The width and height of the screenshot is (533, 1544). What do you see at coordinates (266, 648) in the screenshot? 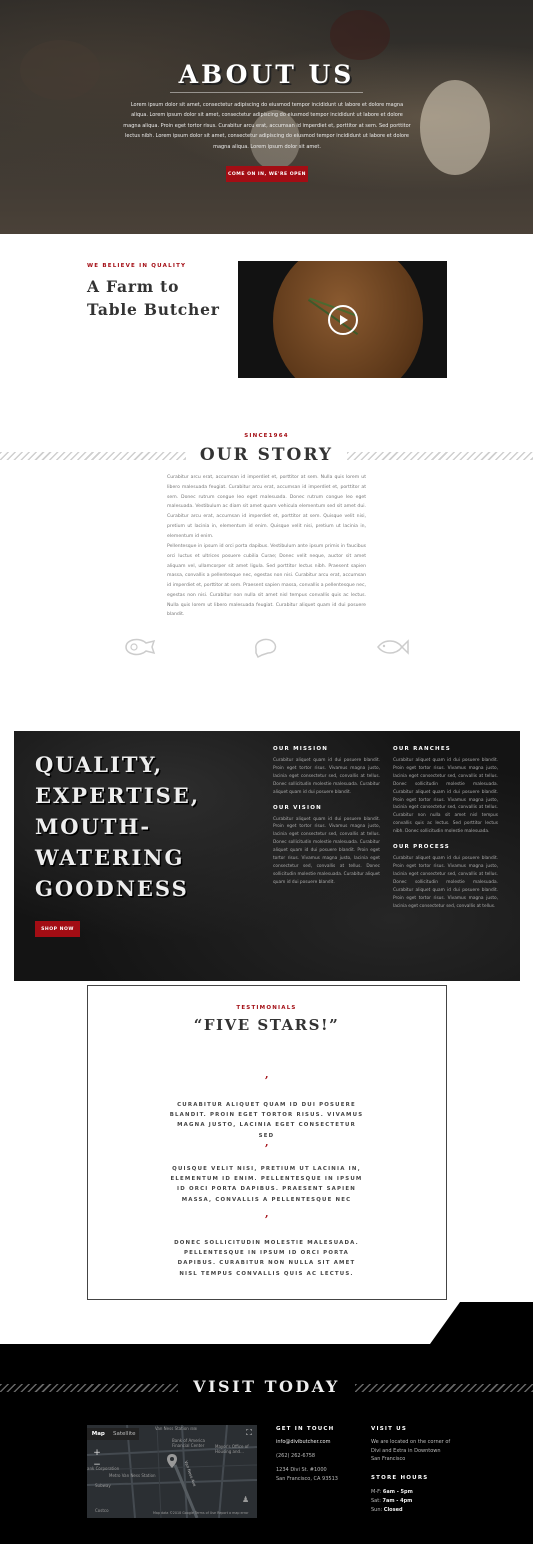
I see `chicken-drumstick-icon` at bounding box center [266, 648].